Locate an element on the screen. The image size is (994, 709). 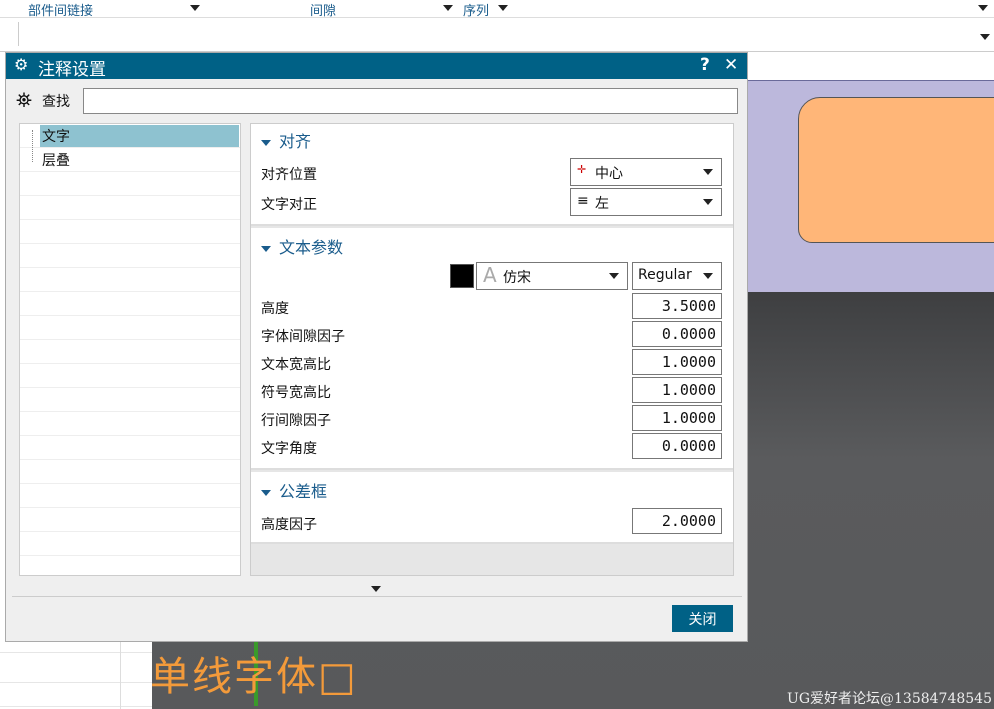
justify-dropdown: ≡ 左 is located at coordinates (646, 202).